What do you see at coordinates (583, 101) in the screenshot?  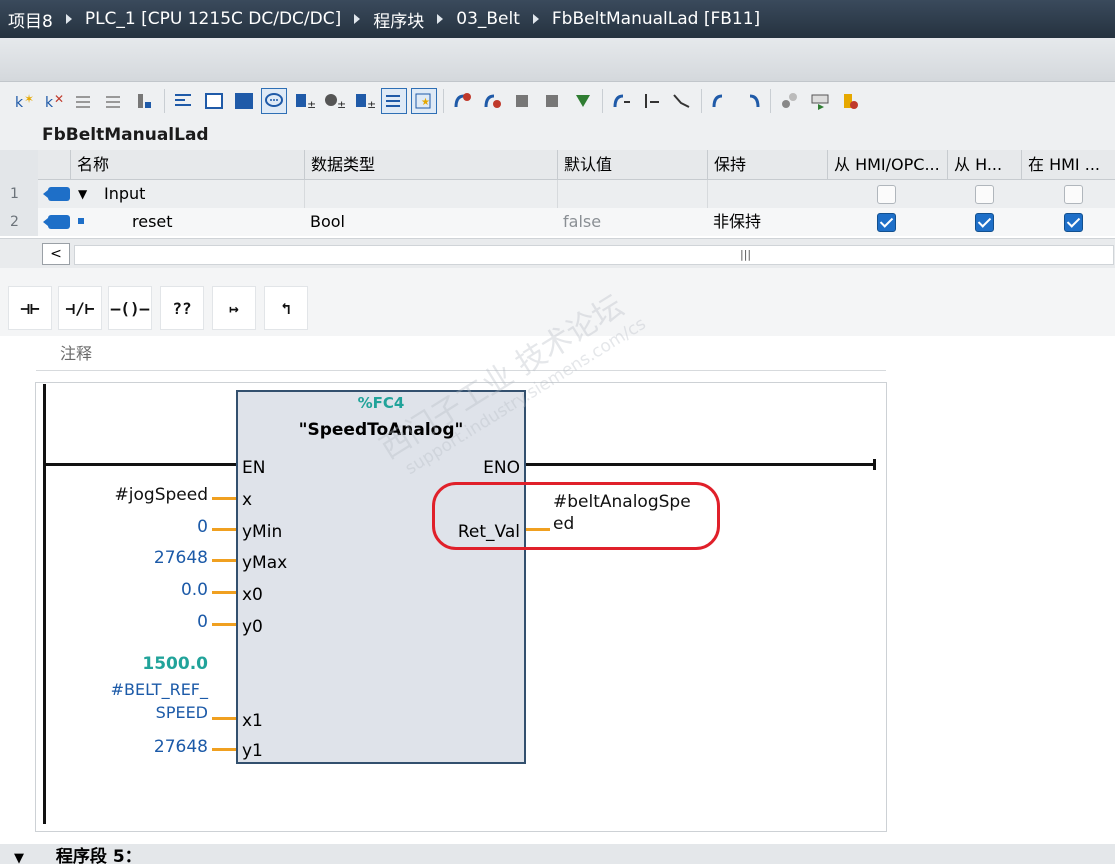 I see `download-icon` at bounding box center [583, 101].